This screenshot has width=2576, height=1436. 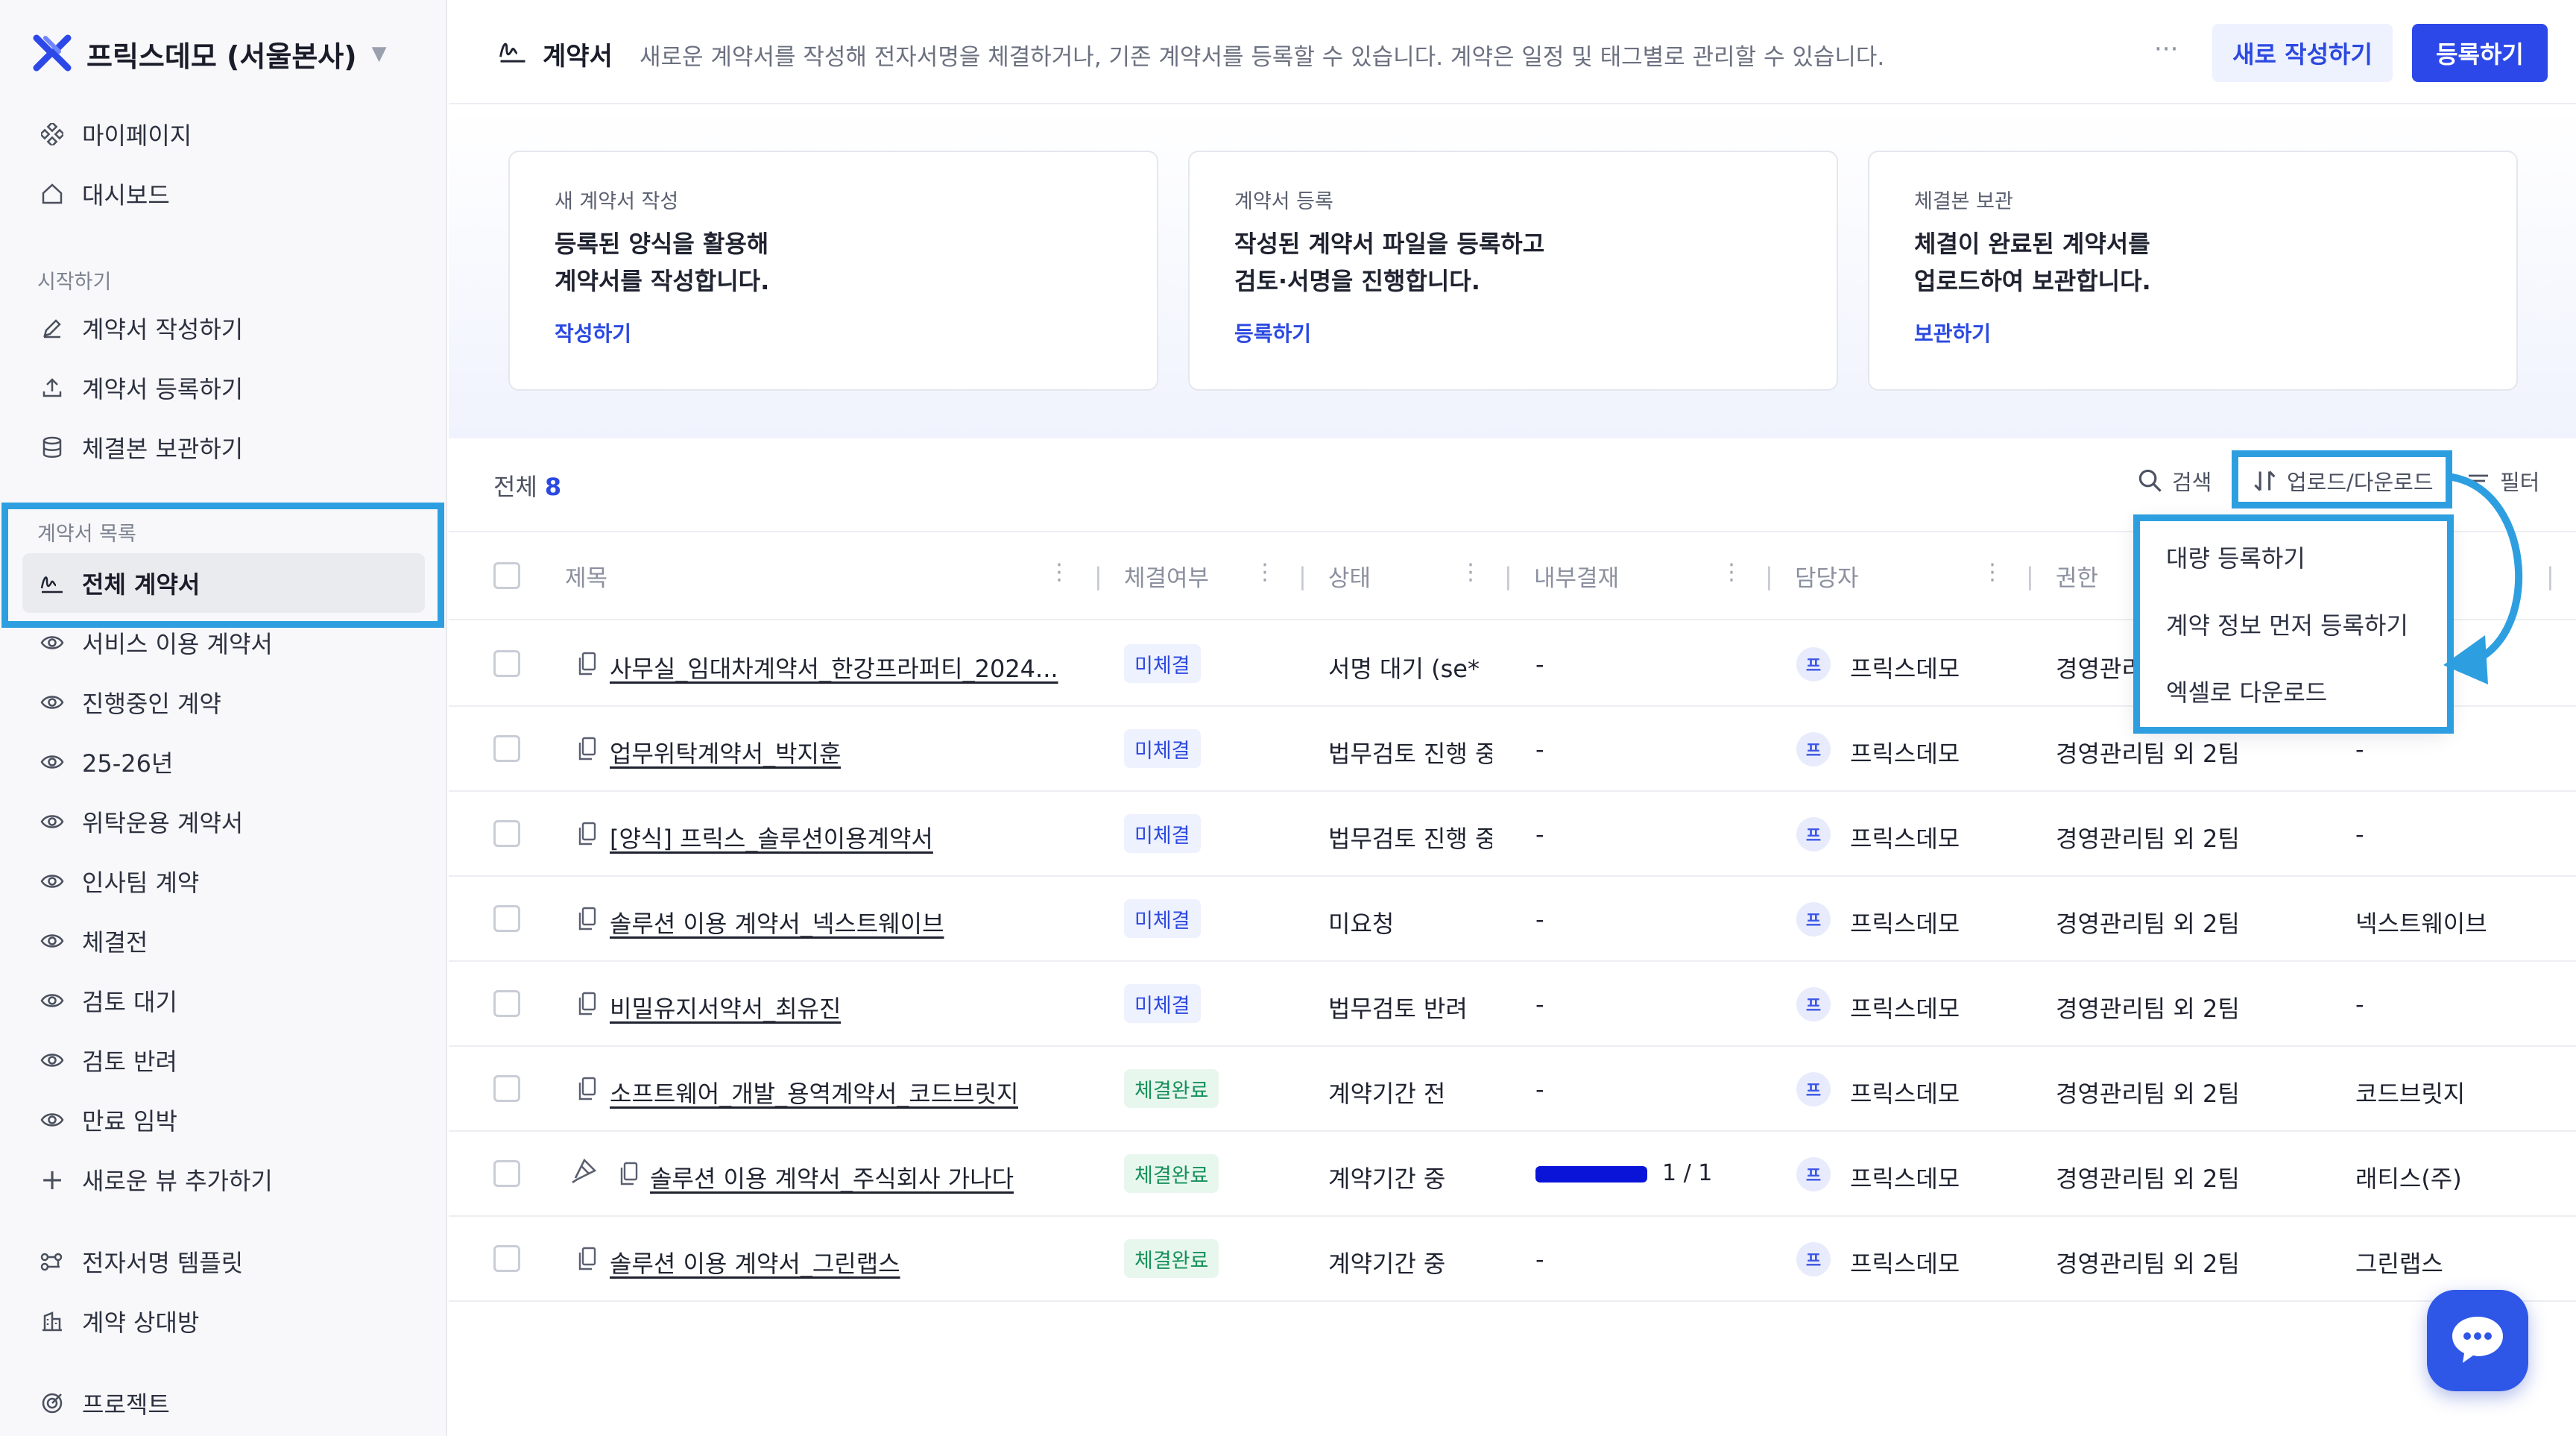 What do you see at coordinates (140, 1261) in the screenshot?
I see `sidebar-item-templates: 전자서명 템플릿` at bounding box center [140, 1261].